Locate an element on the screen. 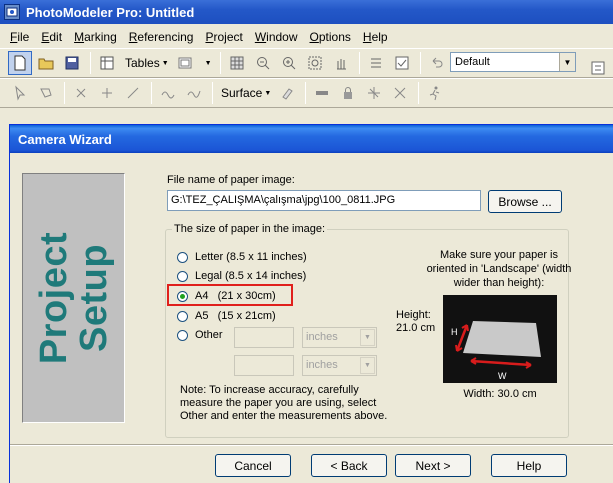  style-combo: Default ▼ is located at coordinates (513, 62).